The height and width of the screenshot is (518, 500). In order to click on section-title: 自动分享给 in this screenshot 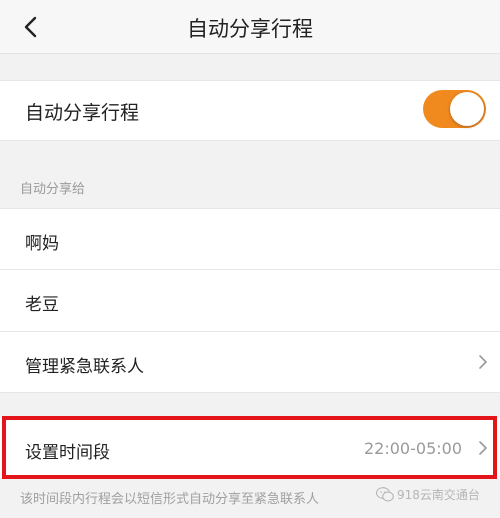, I will do `click(53, 189)`.